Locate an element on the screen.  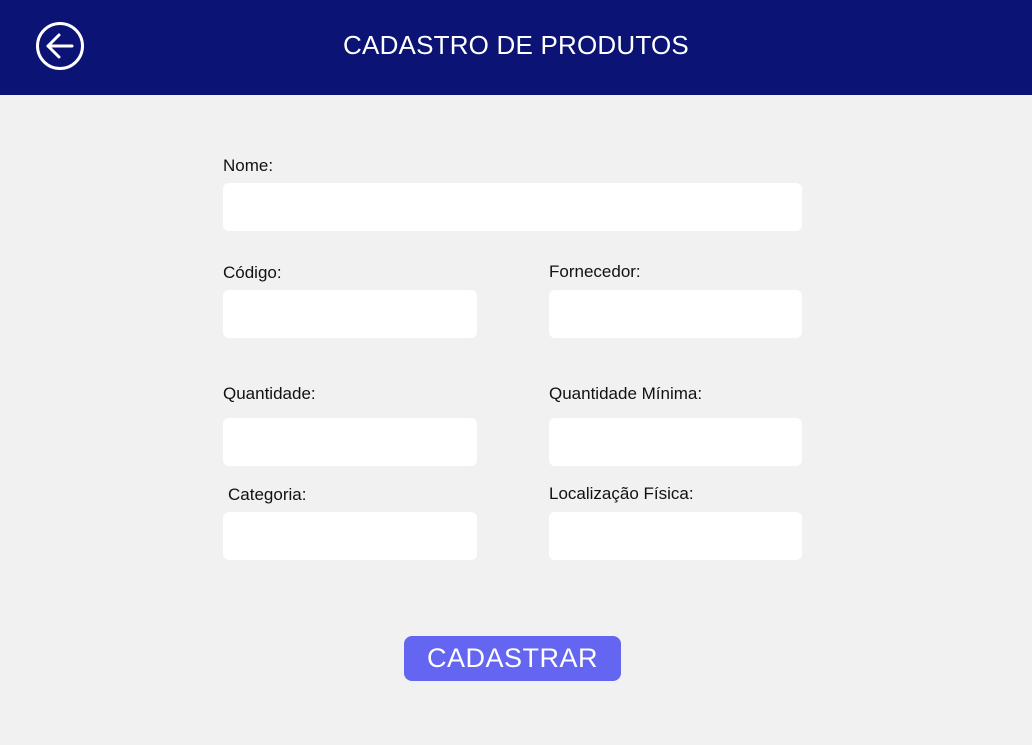
quantidade-minima-label: Quantidade Mínima: is located at coordinates (626, 393).